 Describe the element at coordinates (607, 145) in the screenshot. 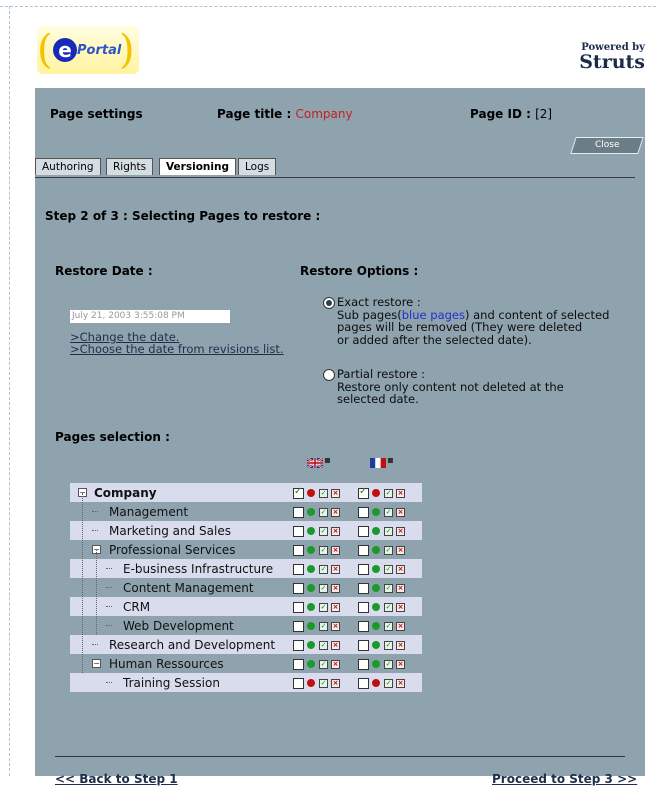

I see `close-button: Close` at that location.